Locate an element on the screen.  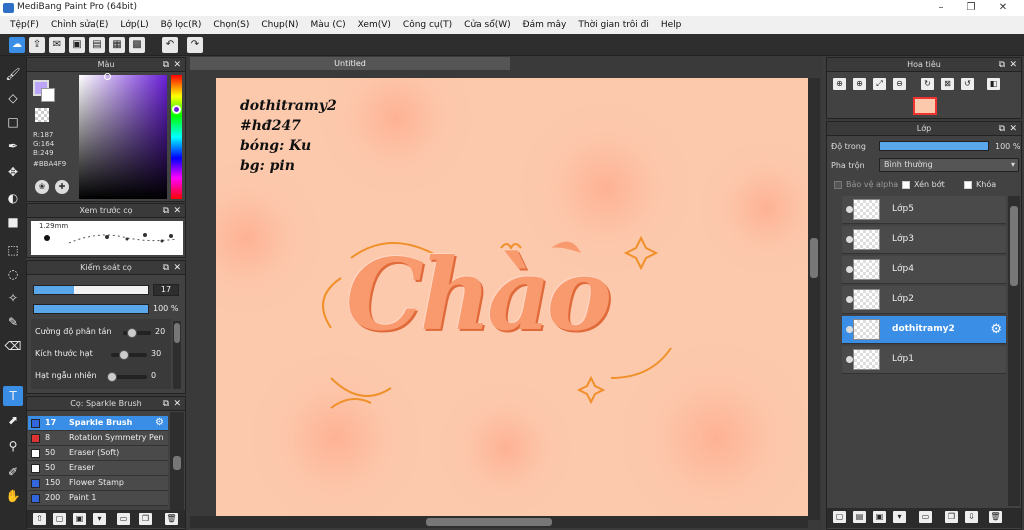
brush-delete-icon: 🗑 is located at coordinates (171, 519).